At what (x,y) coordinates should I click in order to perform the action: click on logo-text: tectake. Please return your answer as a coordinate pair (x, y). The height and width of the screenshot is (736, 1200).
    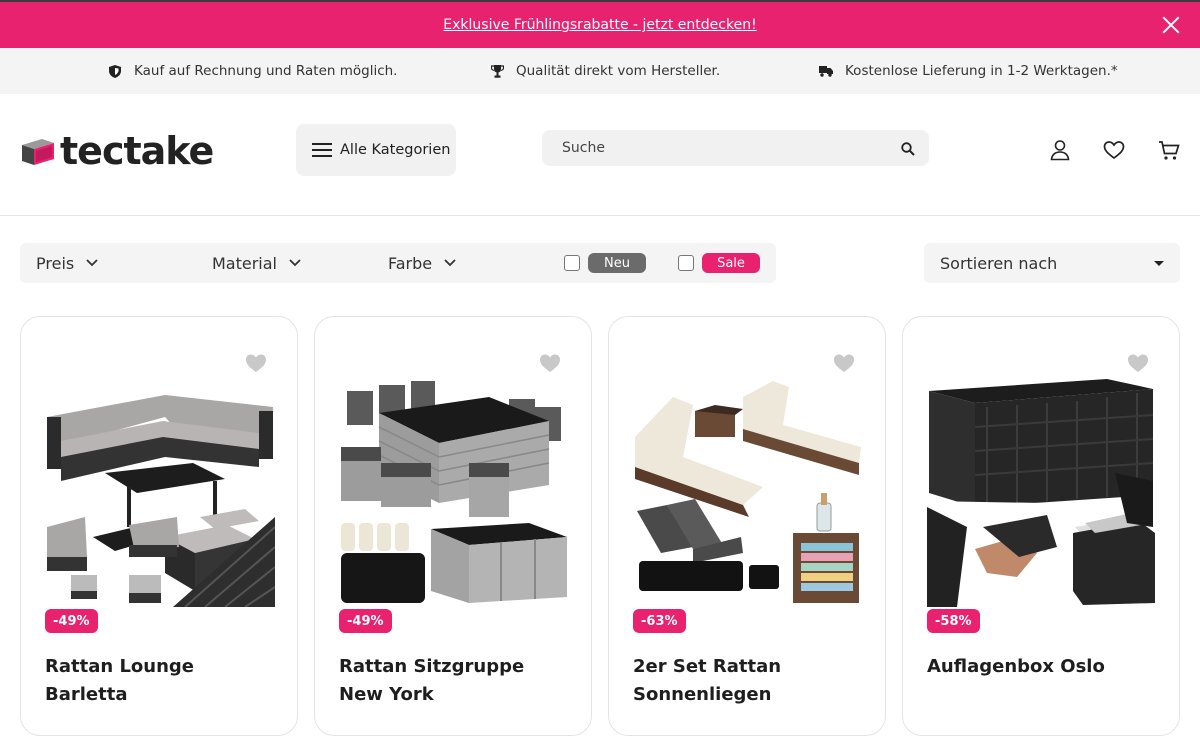
    Looking at the image, I should click on (137, 151).